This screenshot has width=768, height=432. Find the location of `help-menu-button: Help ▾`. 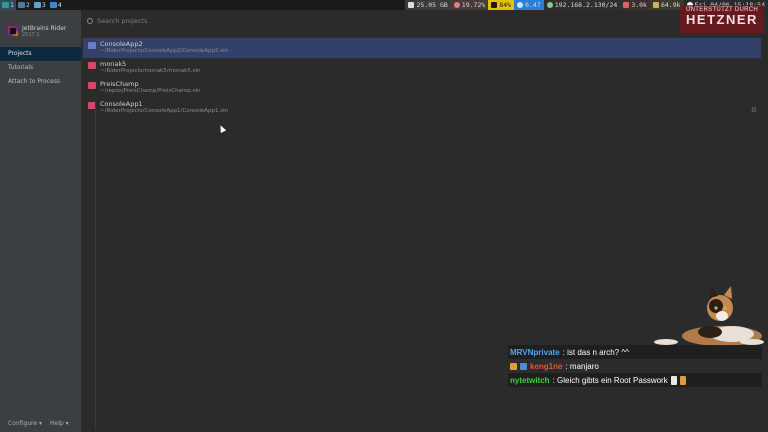

help-menu-button: Help ▾ is located at coordinates (59, 423).